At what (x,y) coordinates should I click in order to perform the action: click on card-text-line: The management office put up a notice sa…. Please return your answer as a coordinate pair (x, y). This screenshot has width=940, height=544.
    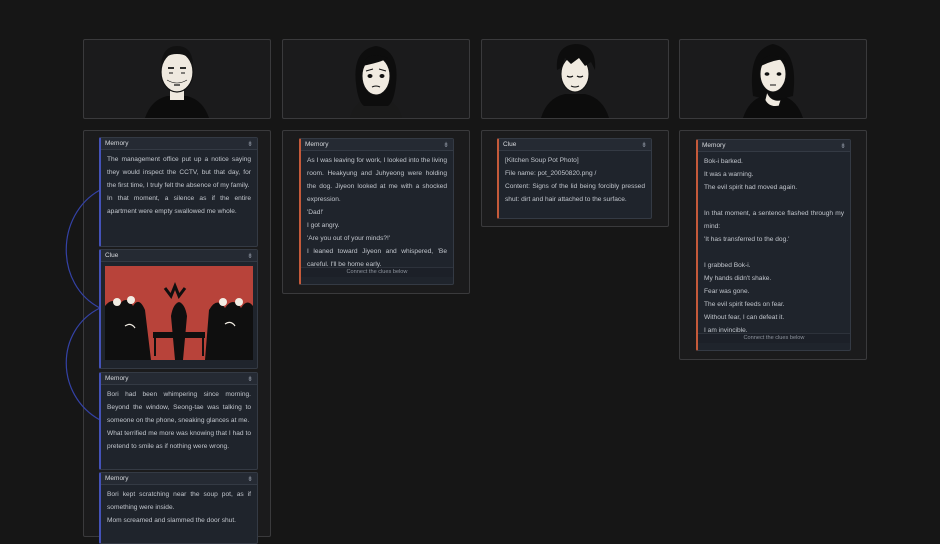
    Looking at the image, I should click on (179, 172).